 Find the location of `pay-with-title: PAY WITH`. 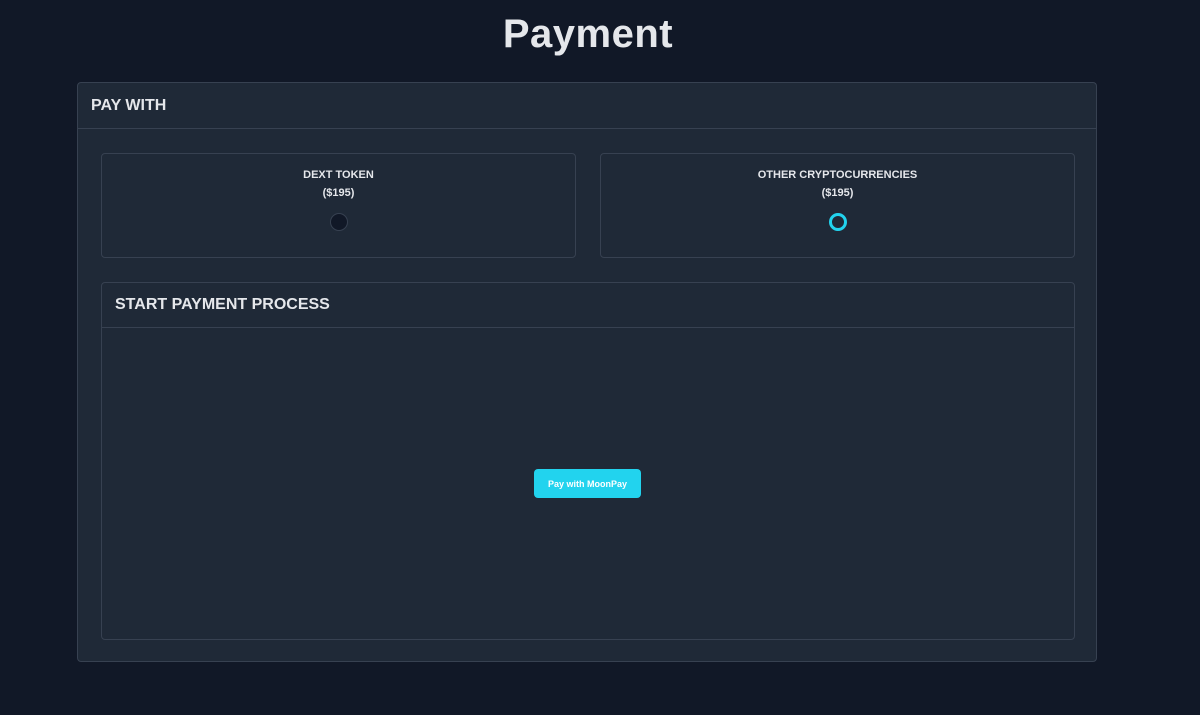

pay-with-title: PAY WITH is located at coordinates (129, 105).